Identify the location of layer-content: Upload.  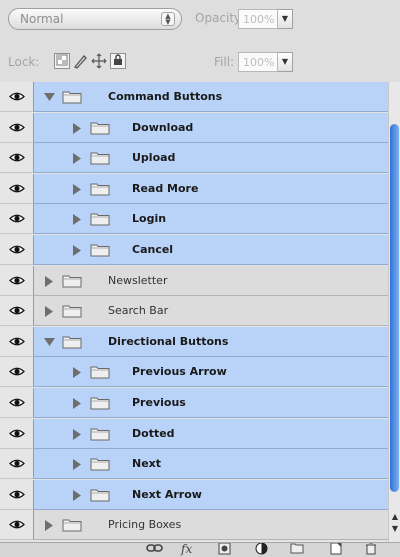
(211, 158).